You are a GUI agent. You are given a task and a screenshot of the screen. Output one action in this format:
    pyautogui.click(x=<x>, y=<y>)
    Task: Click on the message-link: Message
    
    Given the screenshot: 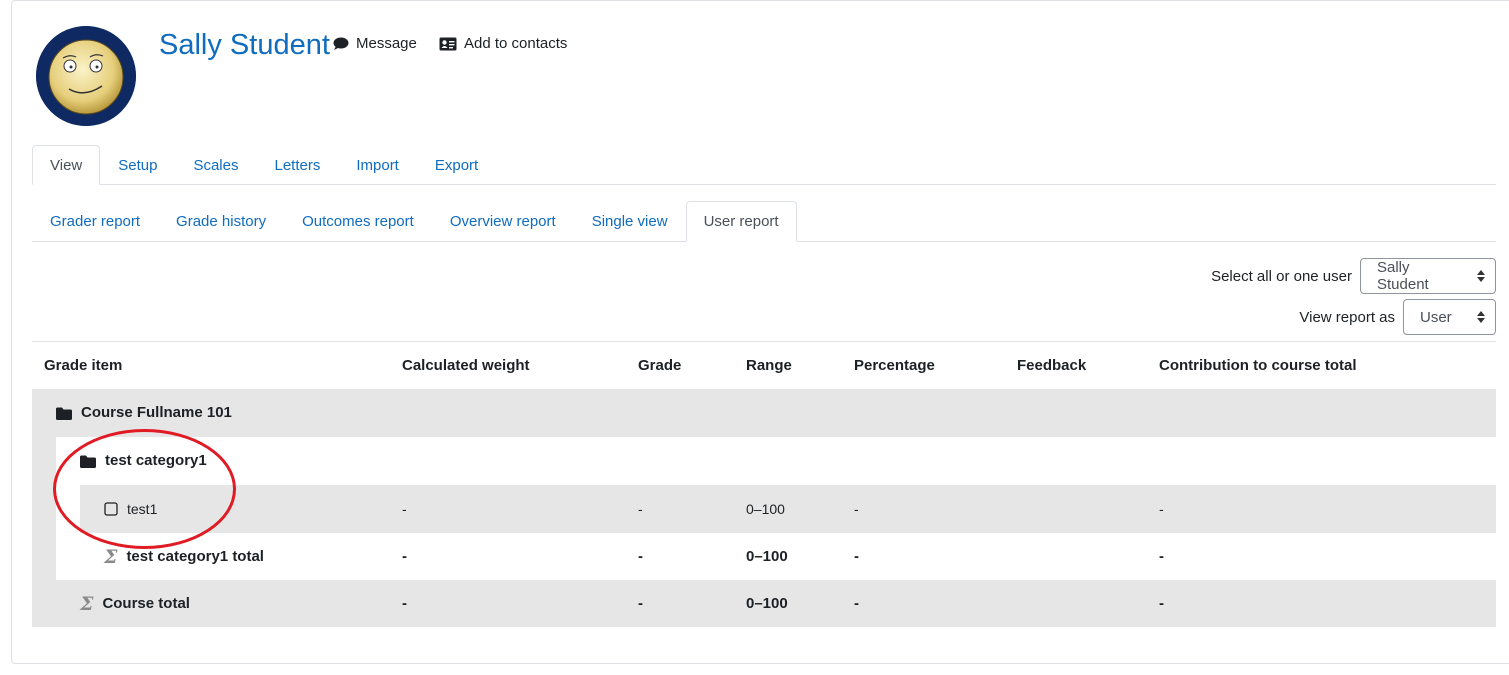 What is the action you would take?
    pyautogui.click(x=375, y=43)
    